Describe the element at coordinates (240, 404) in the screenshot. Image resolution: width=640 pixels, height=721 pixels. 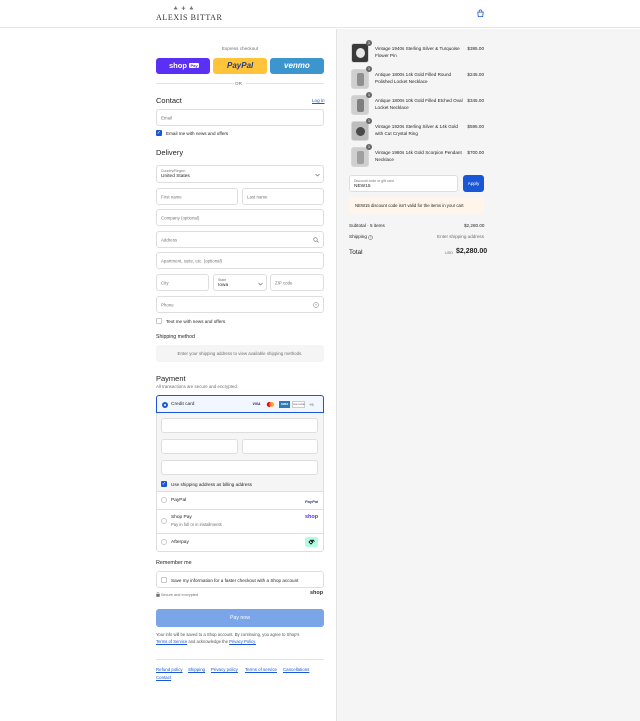
I see `credit-card-option: Credit card VISA AMEX DISCOVER +5` at that location.